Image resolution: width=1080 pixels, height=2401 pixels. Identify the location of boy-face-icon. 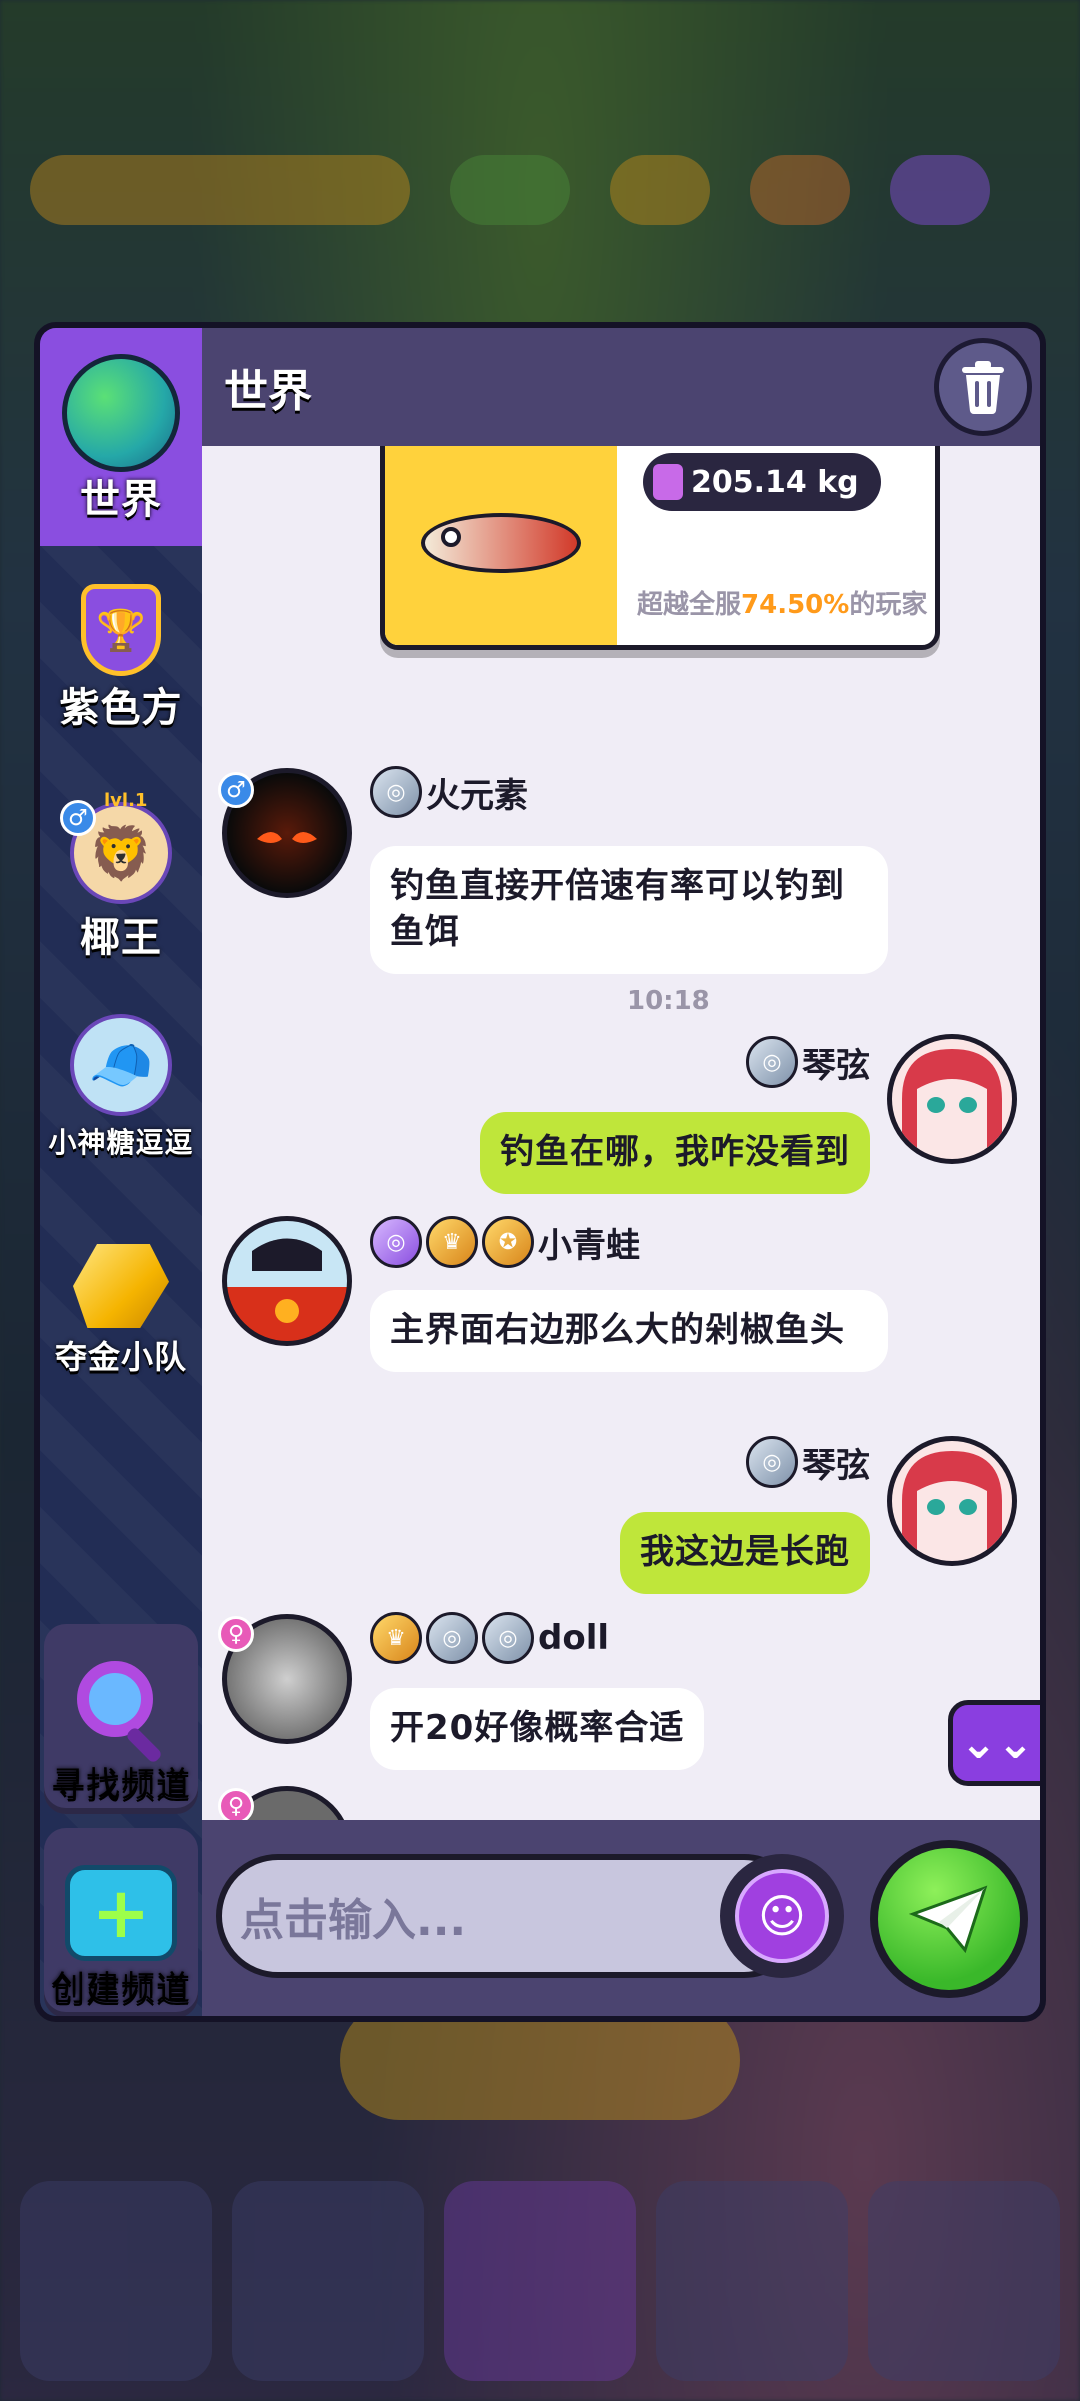
(287, 1280).